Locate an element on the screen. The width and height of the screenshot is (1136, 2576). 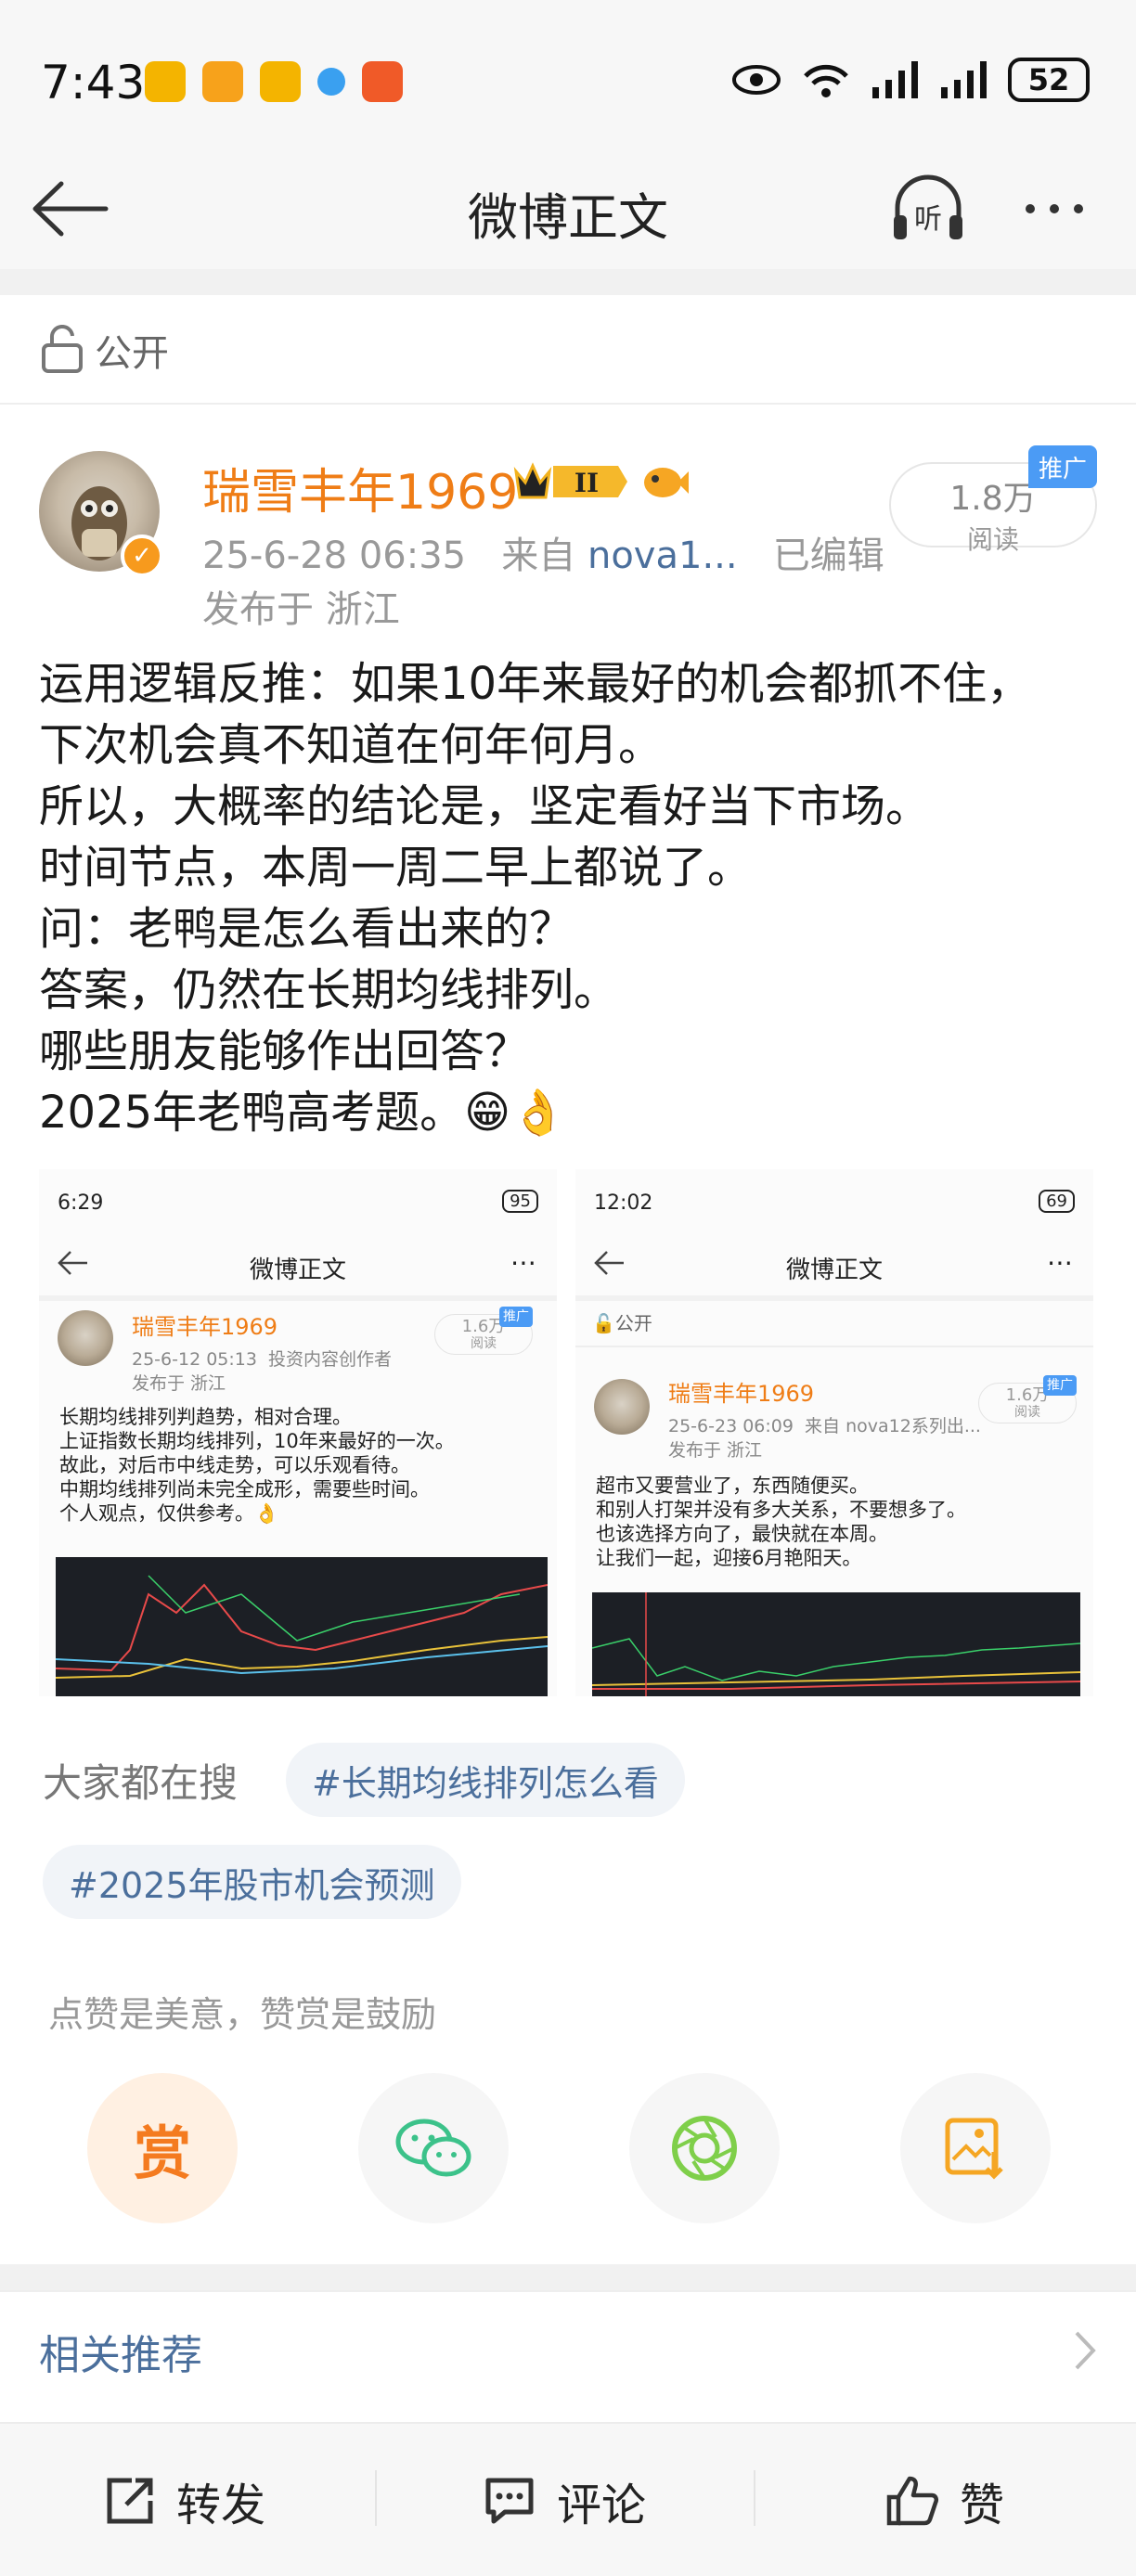
wifi-icon is located at coordinates (826, 81).